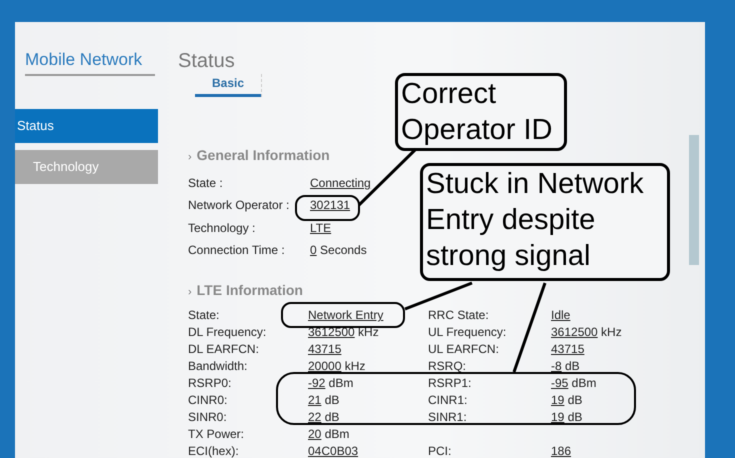 Image resolution: width=735 pixels, height=458 pixels. Describe the element at coordinates (324, 417) in the screenshot. I see `field-value: 22 dB` at that location.